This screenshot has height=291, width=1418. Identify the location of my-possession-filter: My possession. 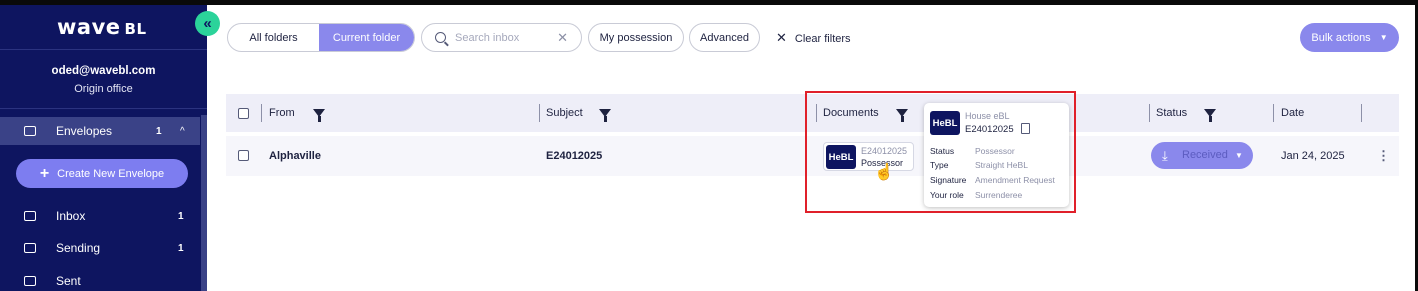
(636, 37).